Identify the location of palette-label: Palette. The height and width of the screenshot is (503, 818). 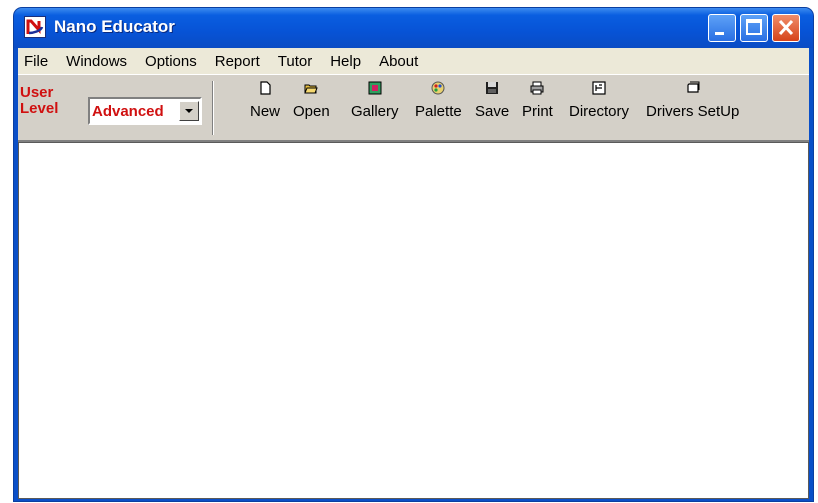
(438, 111).